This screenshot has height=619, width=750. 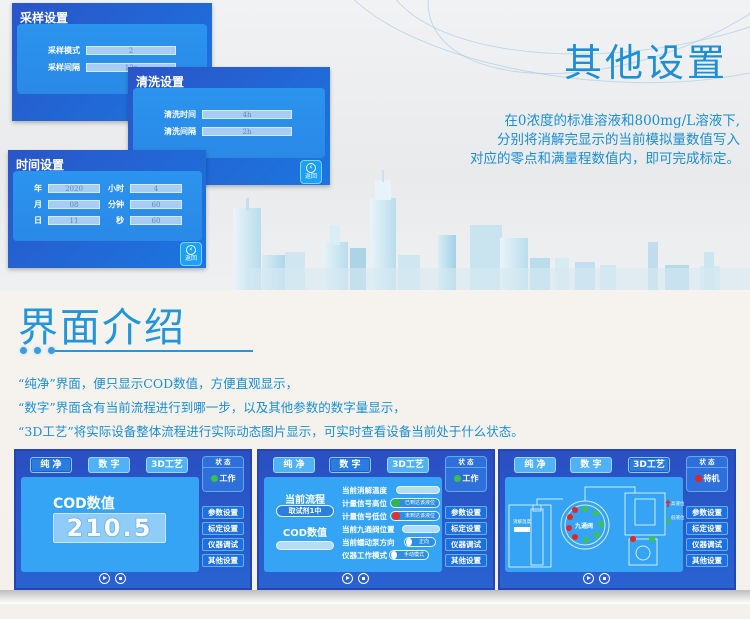 I want to click on section-title: 界面介绍, so click(x=102, y=328).